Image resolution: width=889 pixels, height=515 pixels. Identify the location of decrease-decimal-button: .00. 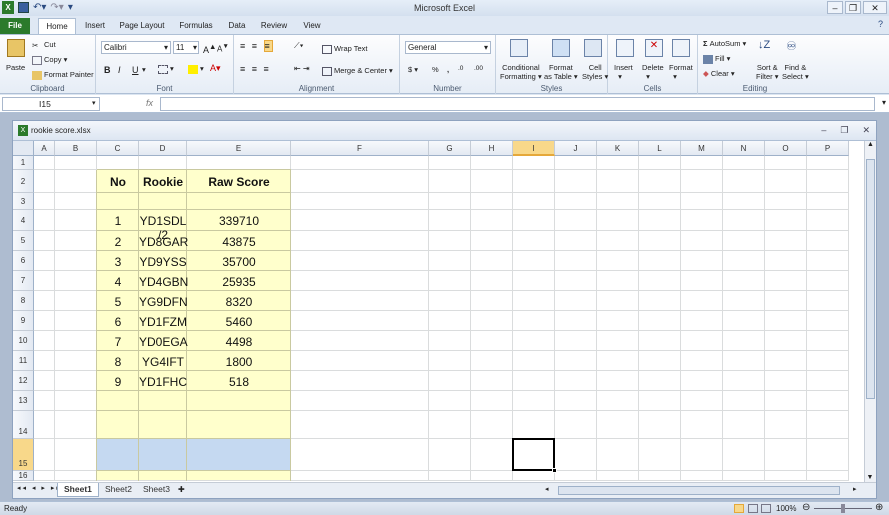
(478, 68).